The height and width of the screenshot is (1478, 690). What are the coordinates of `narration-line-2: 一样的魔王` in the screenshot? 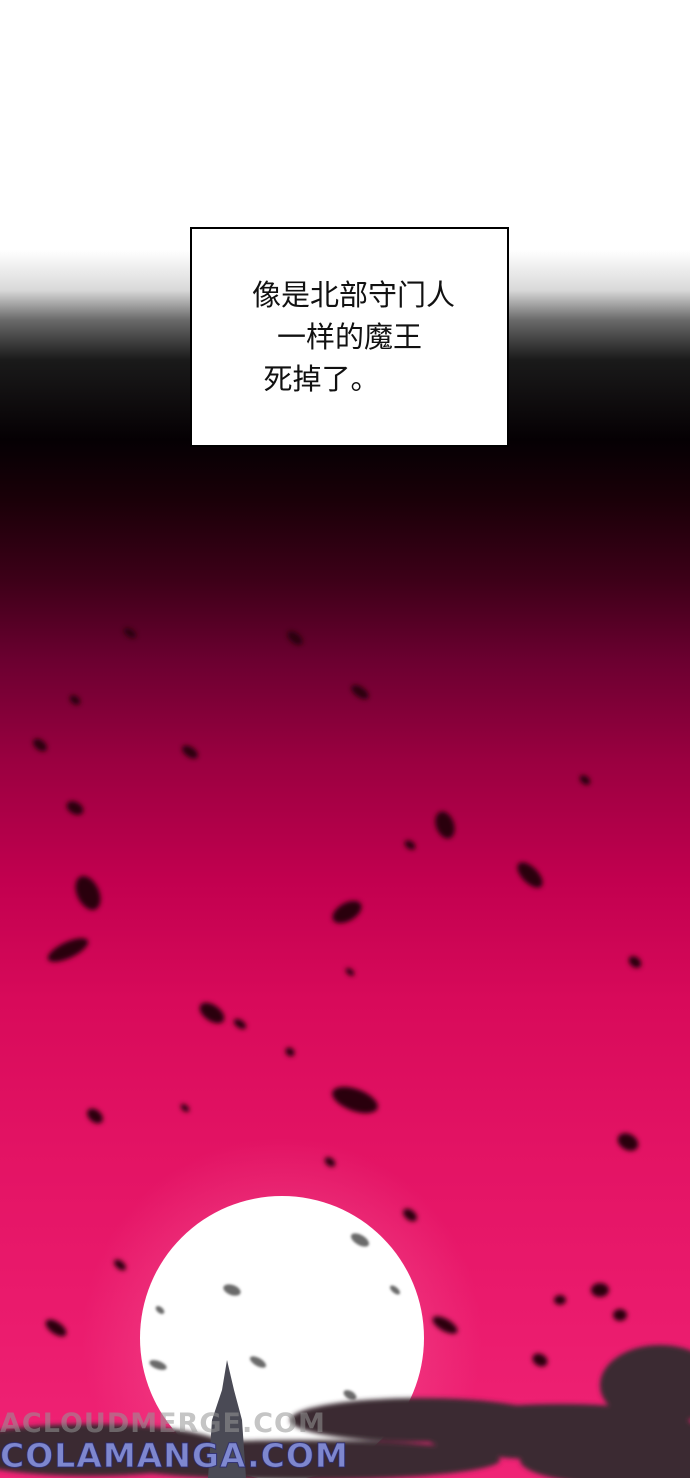 It's located at (349, 337).